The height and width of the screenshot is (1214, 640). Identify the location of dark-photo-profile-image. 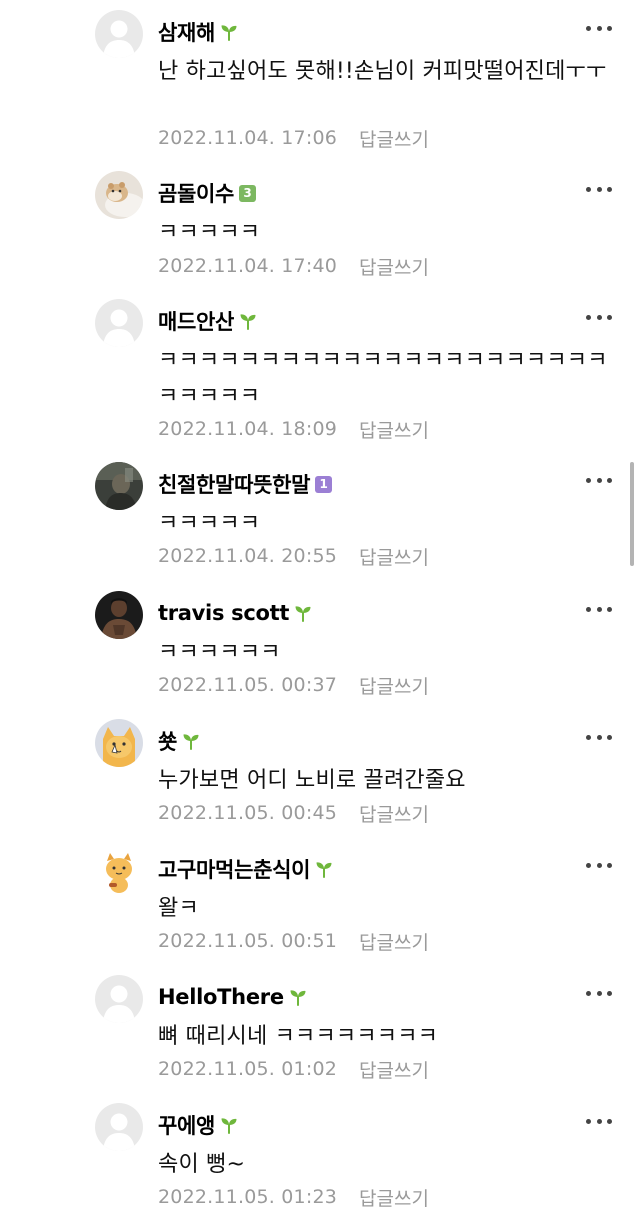
(119, 486).